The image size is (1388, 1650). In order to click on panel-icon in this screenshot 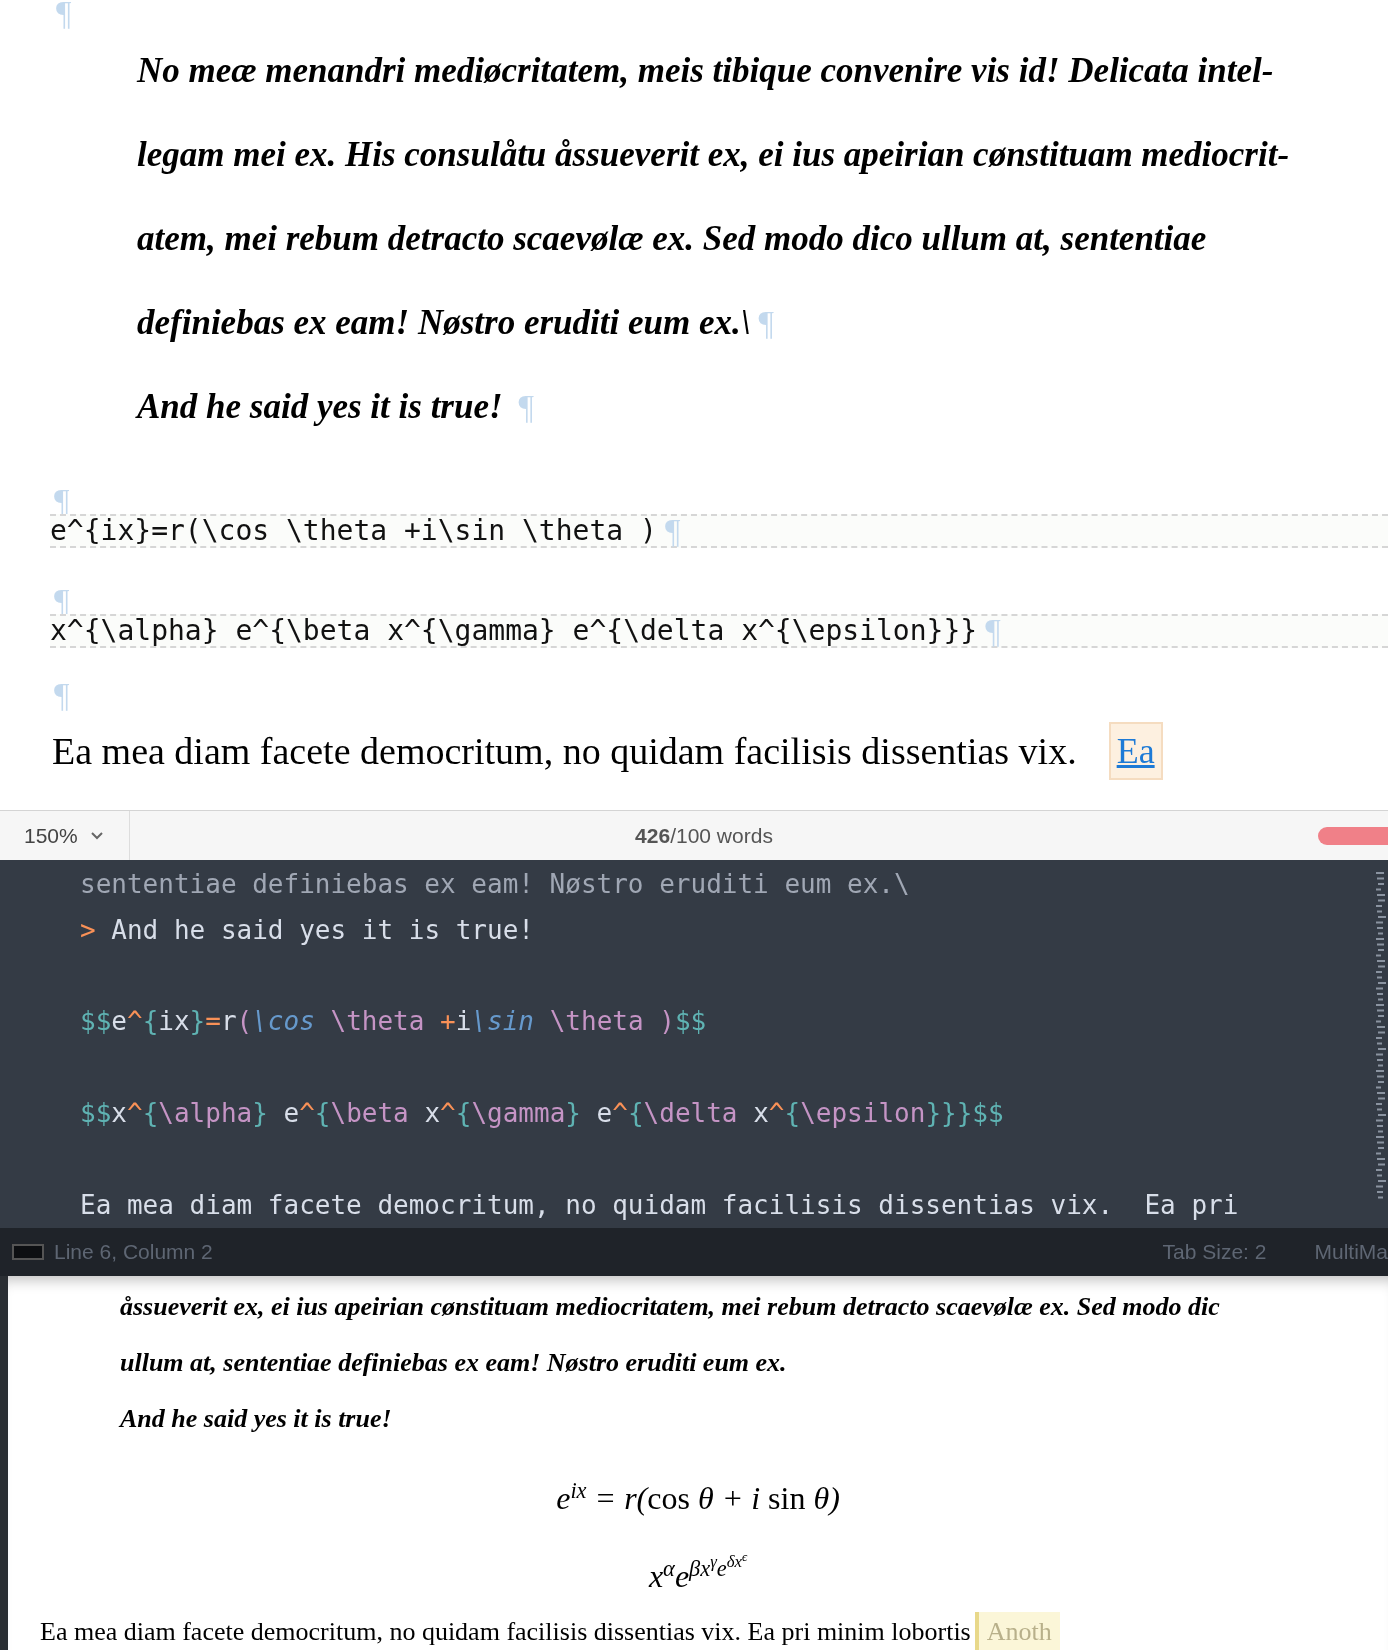, I will do `click(28, 1252)`.